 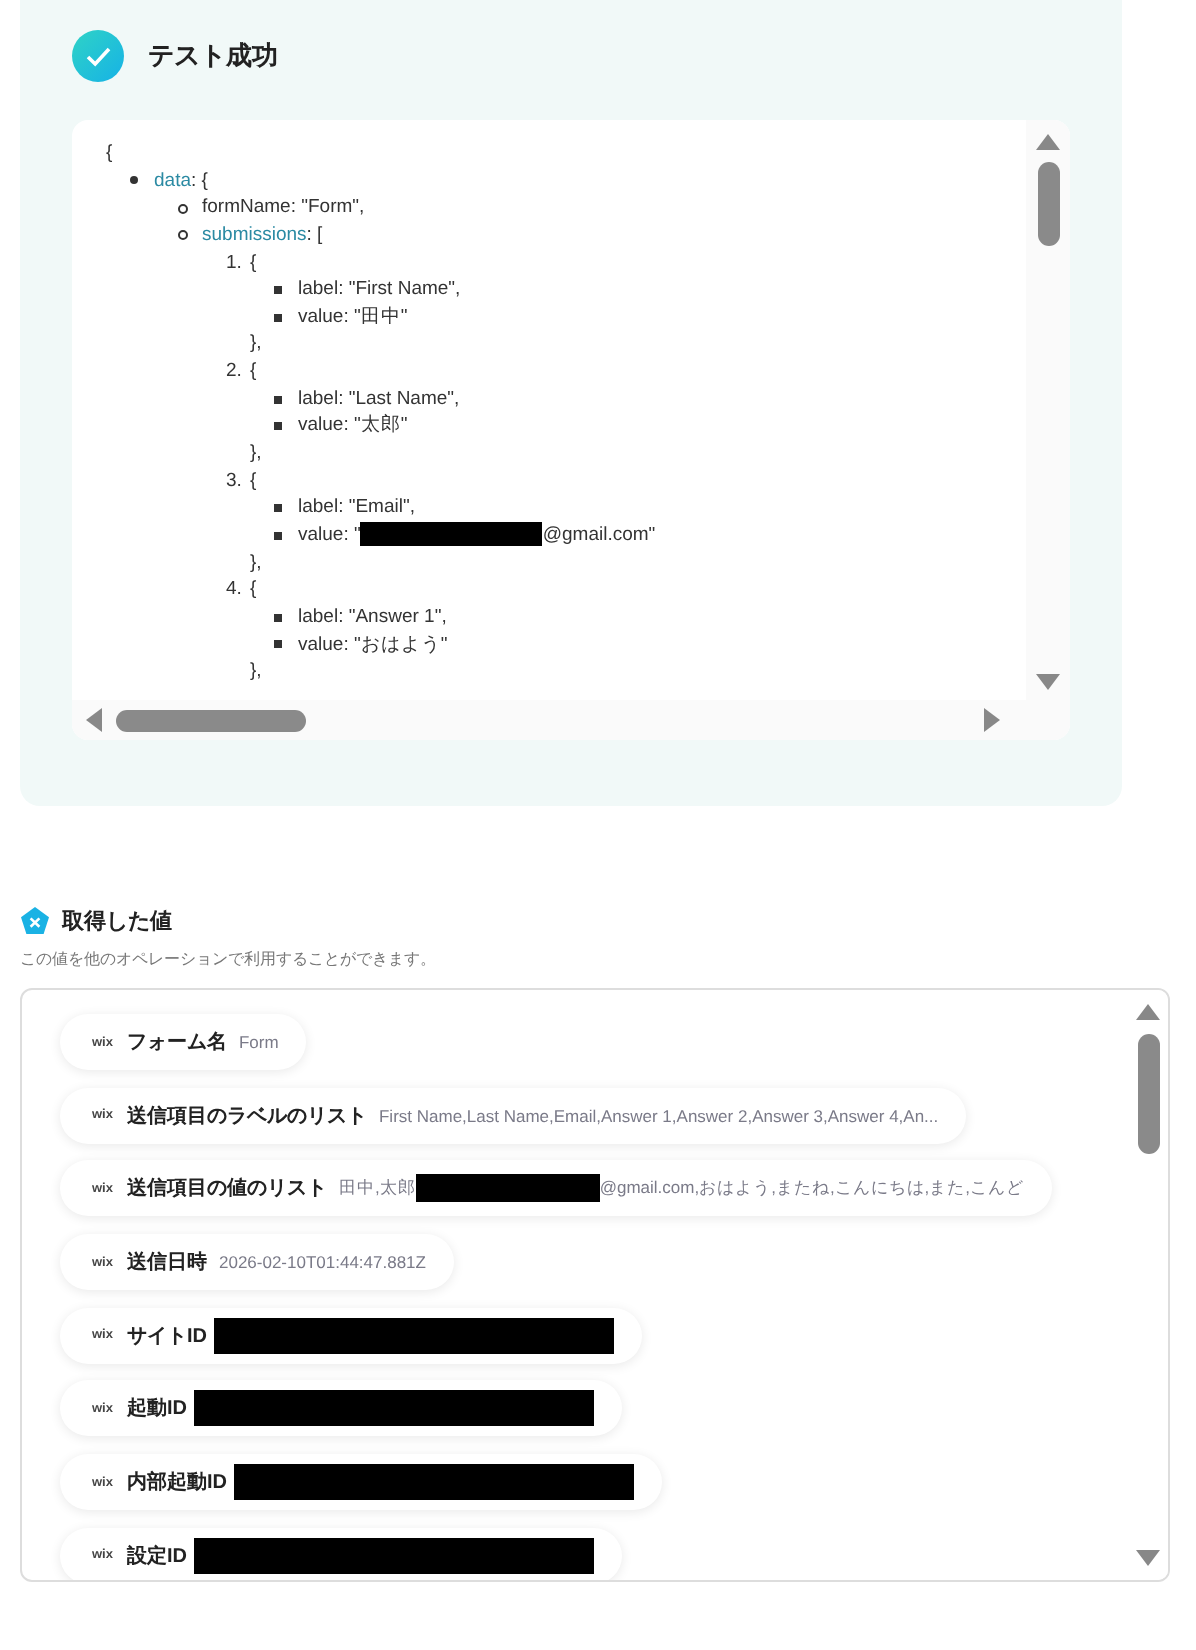 What do you see at coordinates (176, 1483) in the screenshot?
I see `value-name: 内部起動ID` at bounding box center [176, 1483].